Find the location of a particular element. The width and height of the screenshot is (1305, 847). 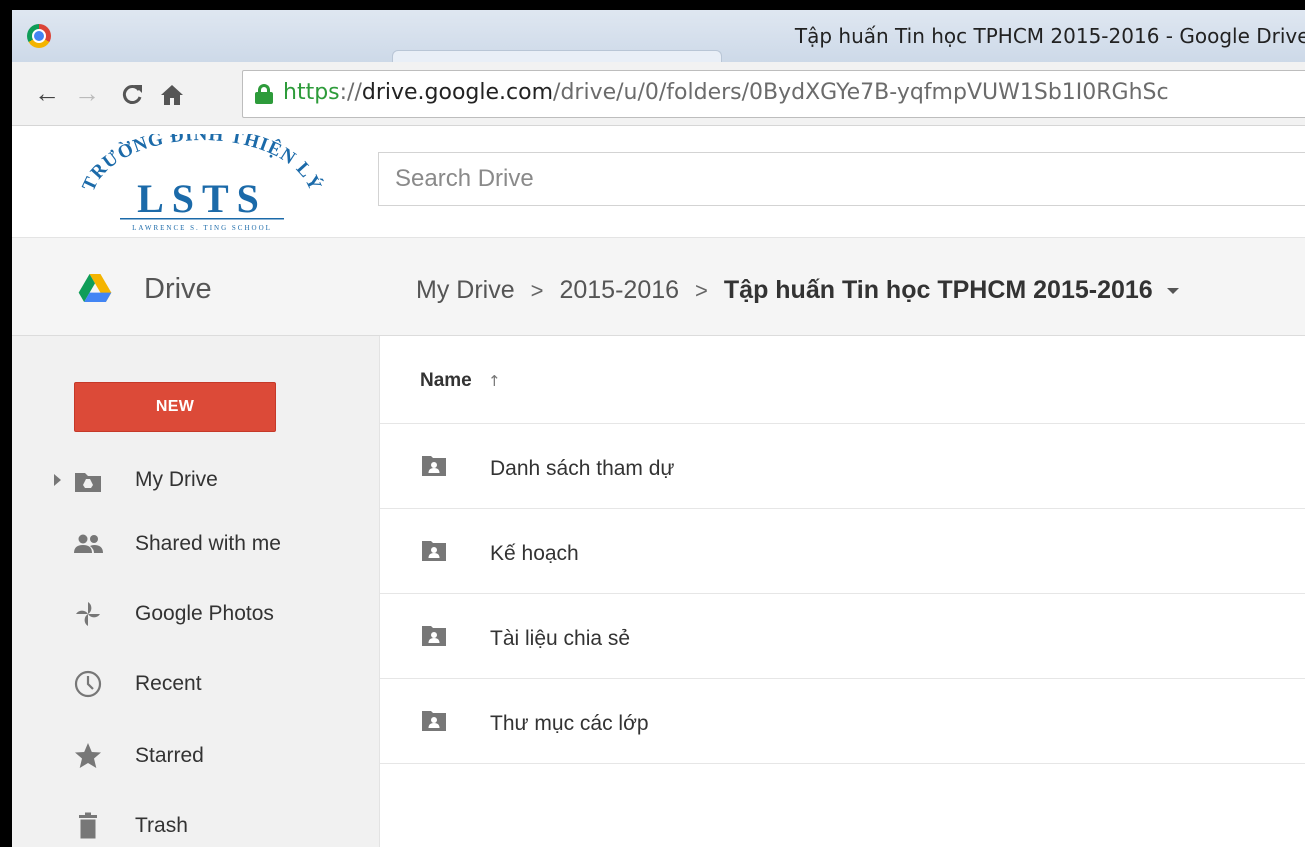

table-row: Thư mục các lớp is located at coordinates (842, 721).